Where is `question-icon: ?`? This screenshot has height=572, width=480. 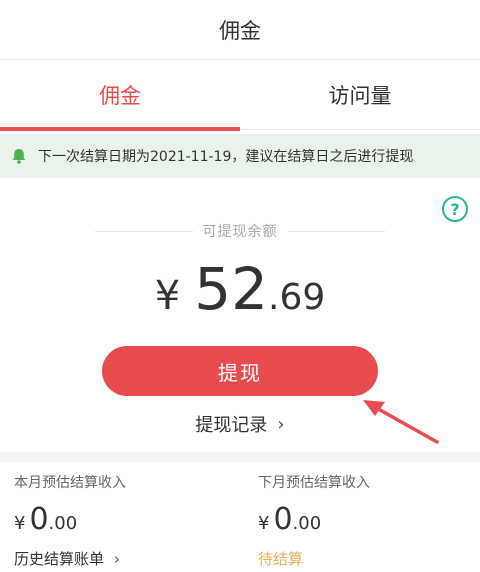
question-icon: ? is located at coordinates (455, 209).